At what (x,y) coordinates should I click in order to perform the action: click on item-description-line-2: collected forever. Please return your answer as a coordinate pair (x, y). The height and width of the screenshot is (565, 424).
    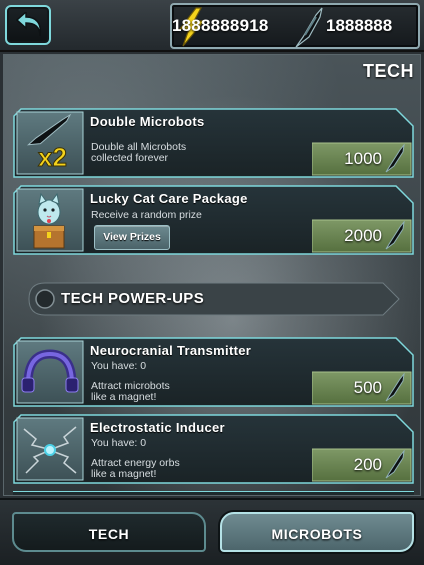
    Looking at the image, I should click on (130, 158).